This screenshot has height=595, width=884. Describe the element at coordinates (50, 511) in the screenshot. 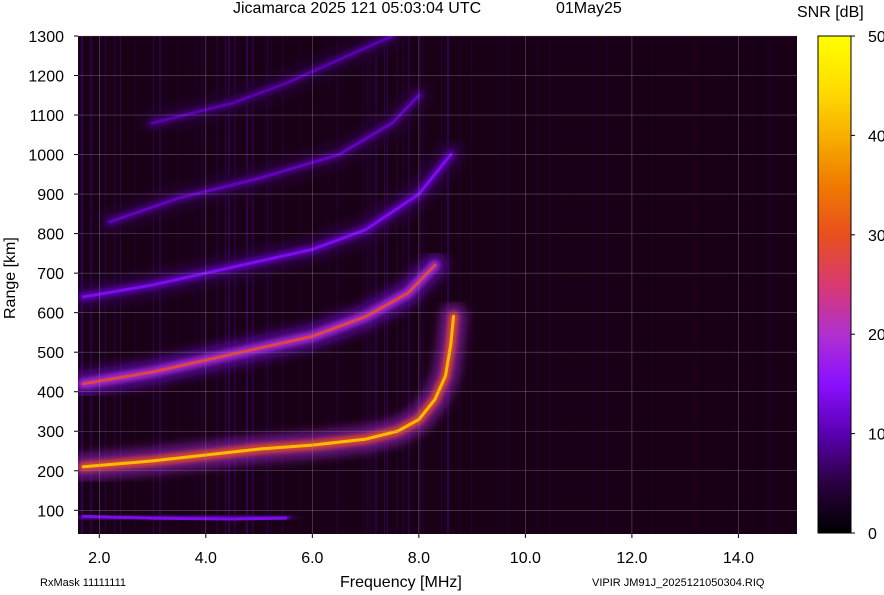

I see `y-tick-label: 100` at that location.